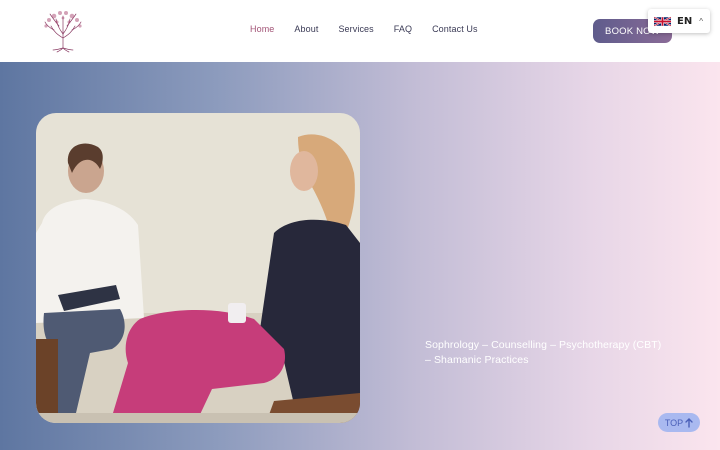  I want to click on chevron-up-icon: ^, so click(701, 21).